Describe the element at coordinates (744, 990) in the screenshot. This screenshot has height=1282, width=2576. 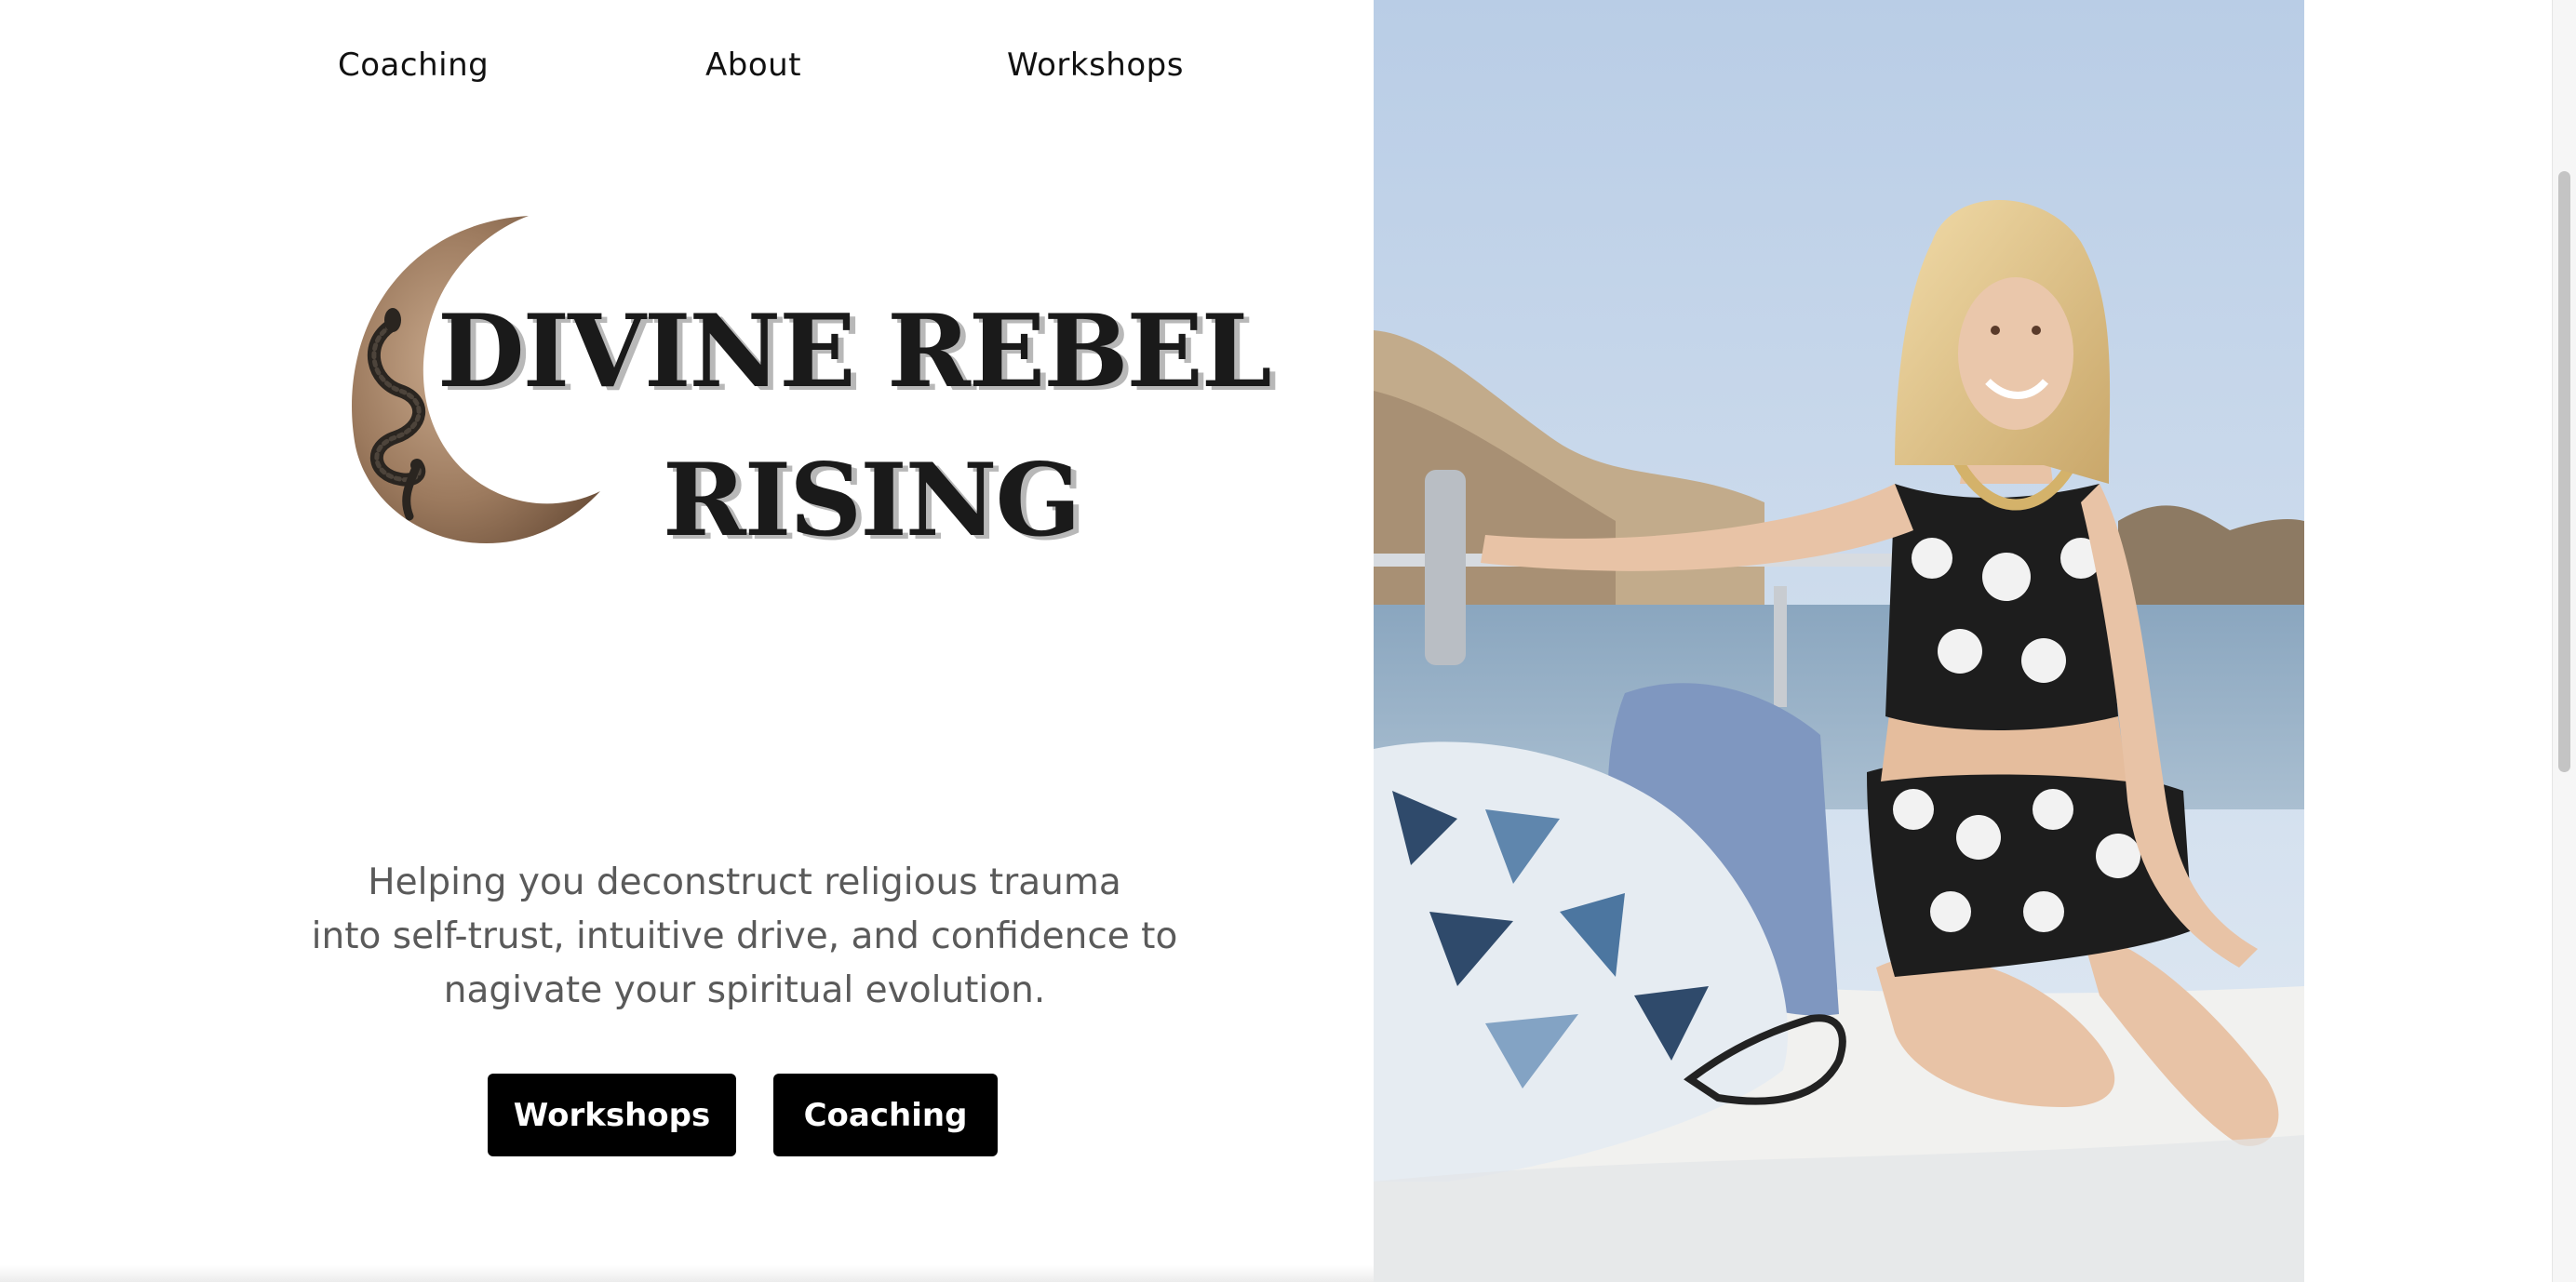
I see `tagline-line-3: nagivate your spiritual evolution.` at that location.